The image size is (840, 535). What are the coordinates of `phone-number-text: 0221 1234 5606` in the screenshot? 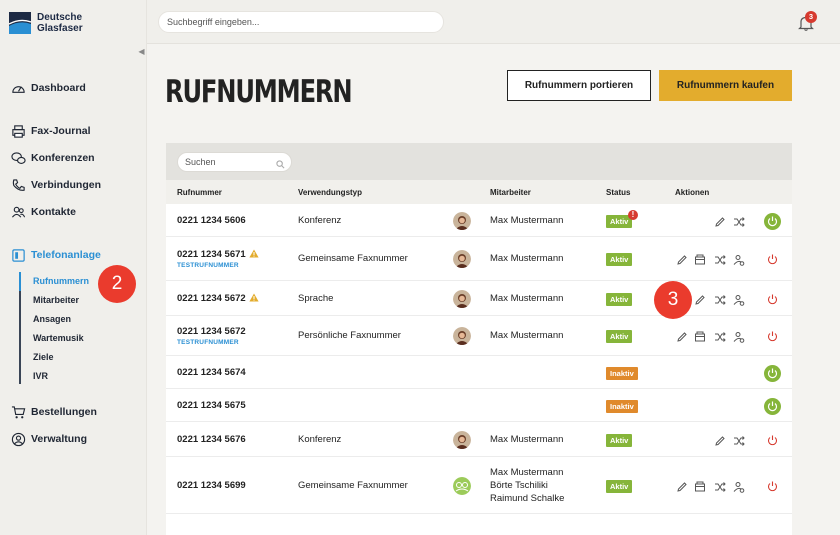 It's located at (211, 220).